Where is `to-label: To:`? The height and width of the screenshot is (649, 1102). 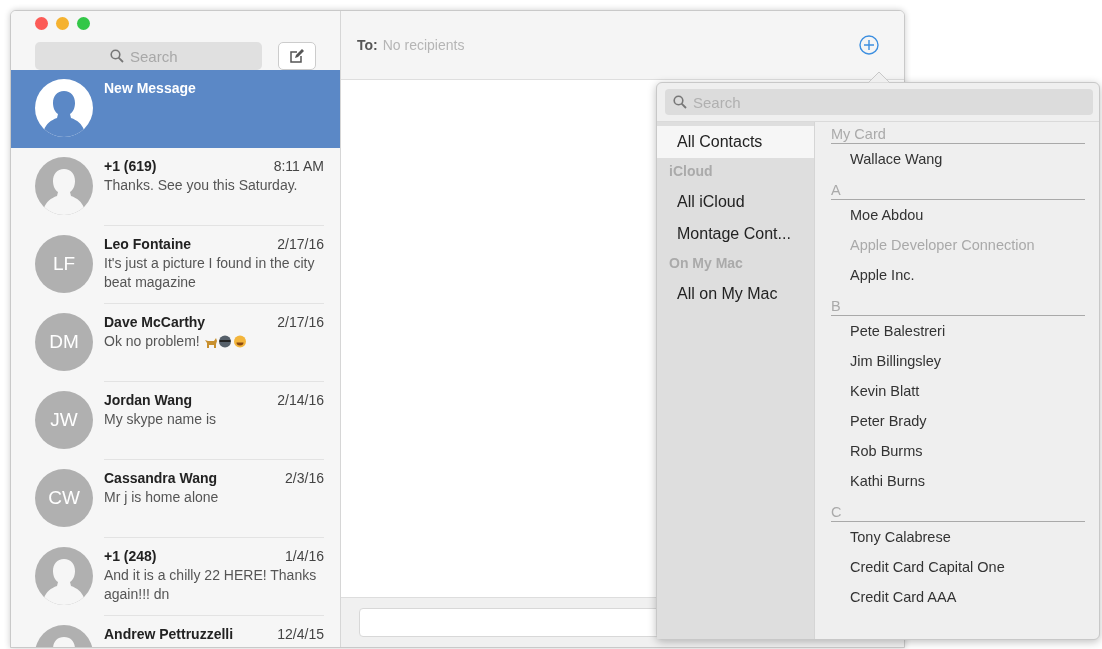
to-label: To: is located at coordinates (367, 45).